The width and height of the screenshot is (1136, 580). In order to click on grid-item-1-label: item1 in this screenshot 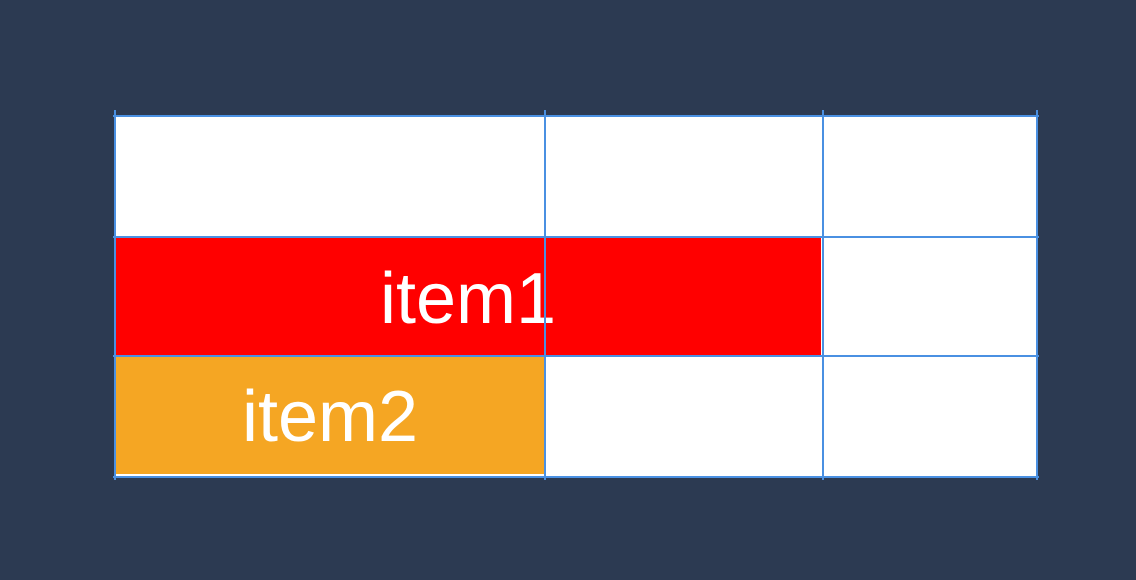, I will do `click(468, 298)`.